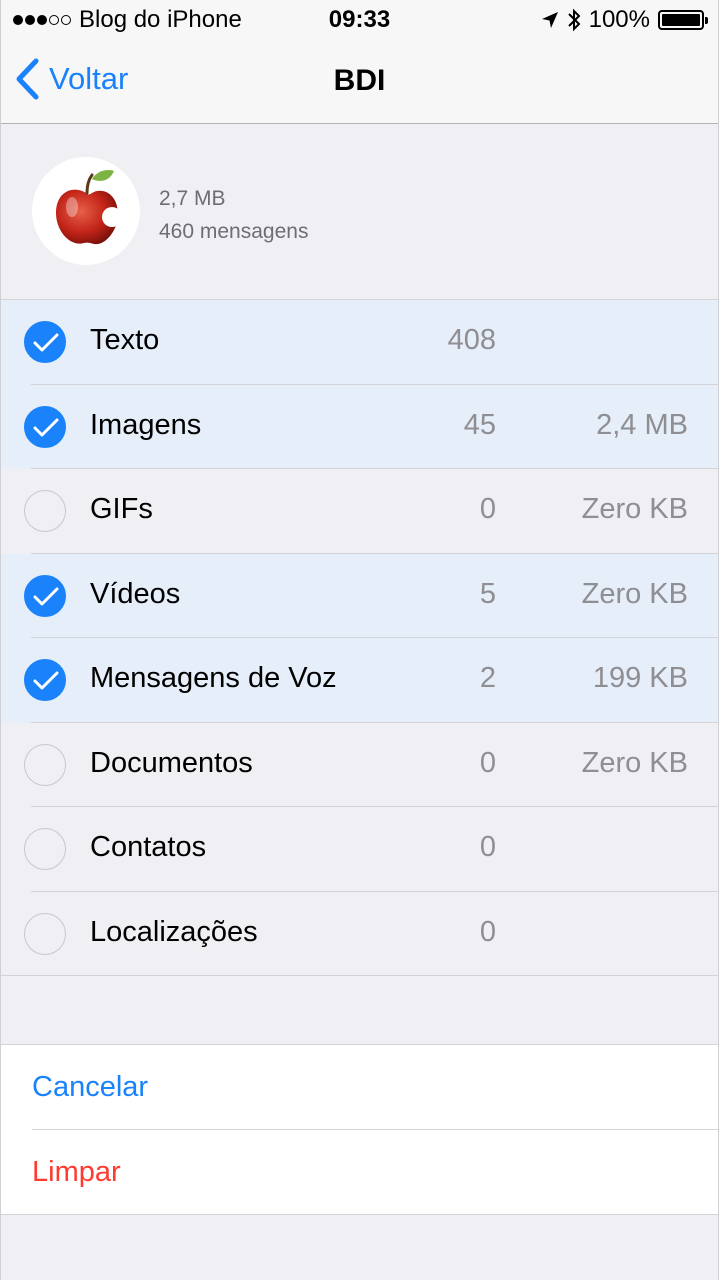 The height and width of the screenshot is (1280, 719). I want to click on category-label: Vídeos, so click(135, 593).